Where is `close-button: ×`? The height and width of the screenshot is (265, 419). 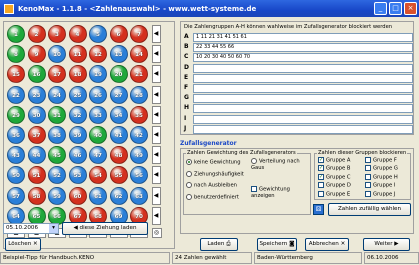
close-button: × is located at coordinates (410, 8).